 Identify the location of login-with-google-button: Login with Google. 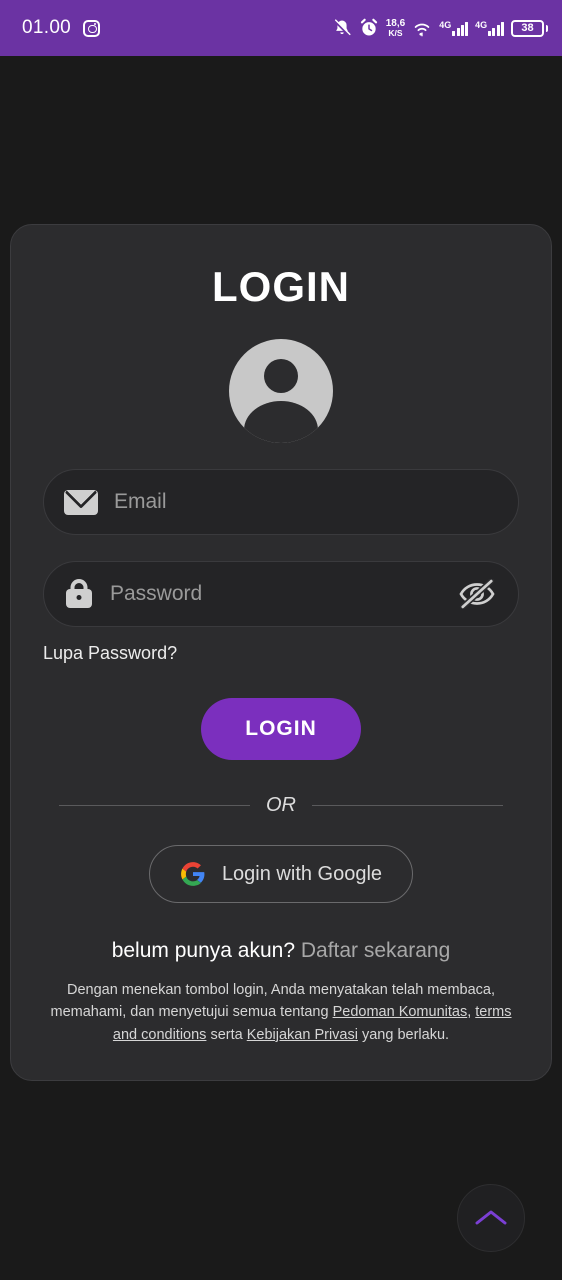
(281, 874).